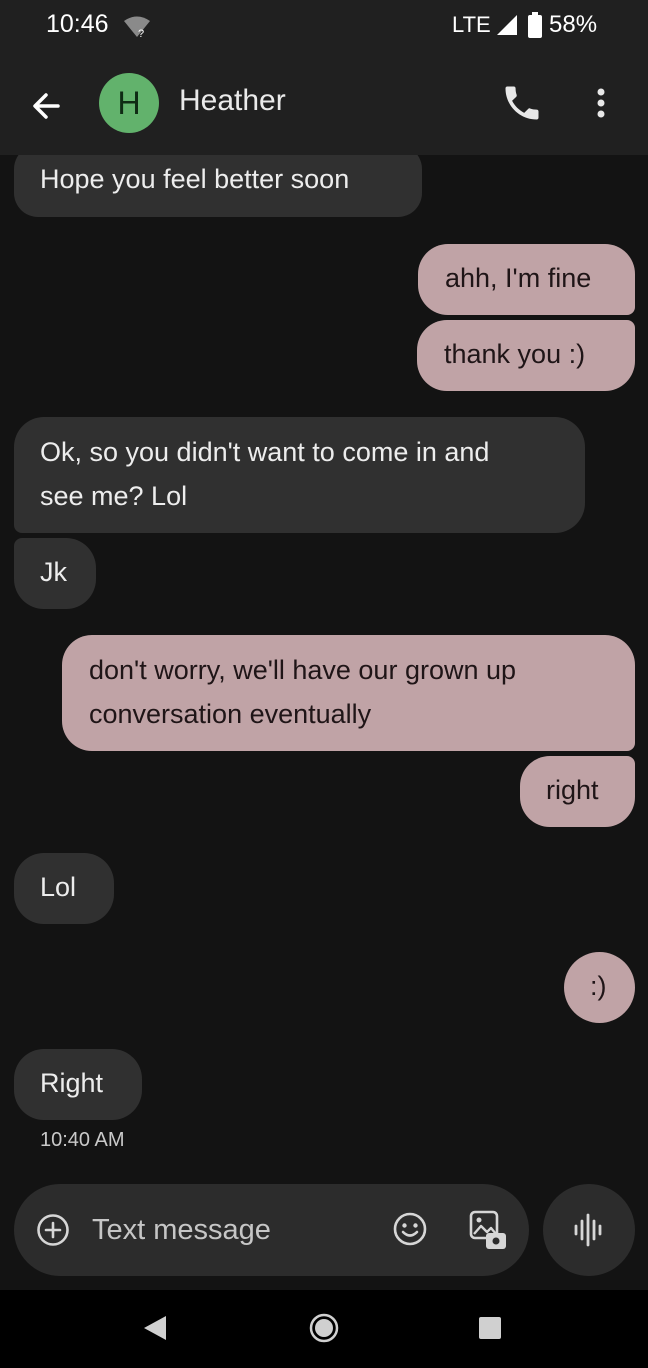  I want to click on message-bubble-incoming: Jk, so click(55, 573).